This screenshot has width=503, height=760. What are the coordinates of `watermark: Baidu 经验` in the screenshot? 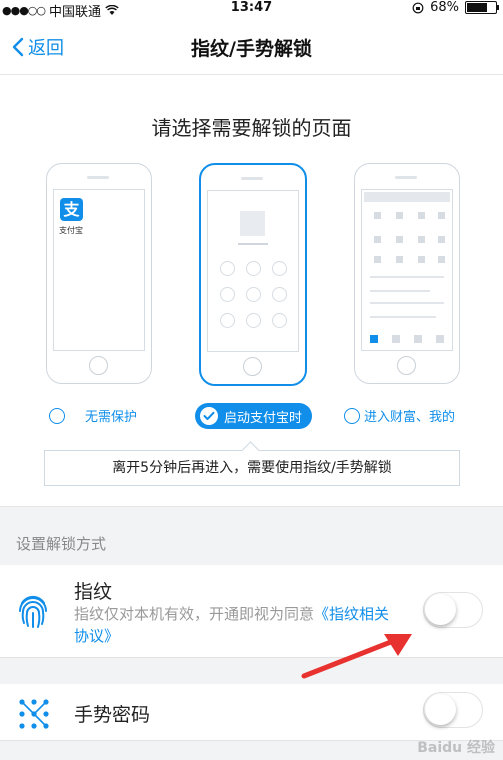 It's located at (456, 748).